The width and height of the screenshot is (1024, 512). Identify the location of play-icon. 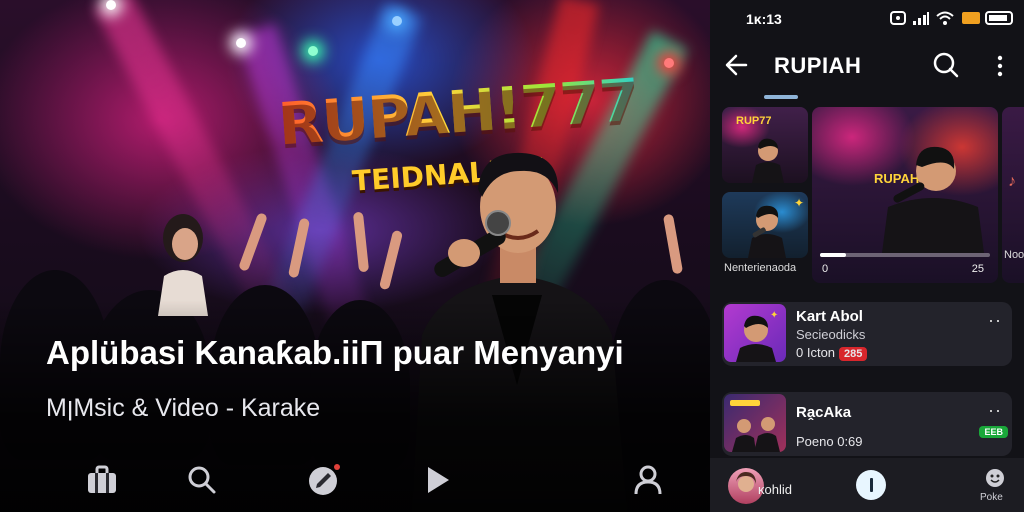
(438, 480).